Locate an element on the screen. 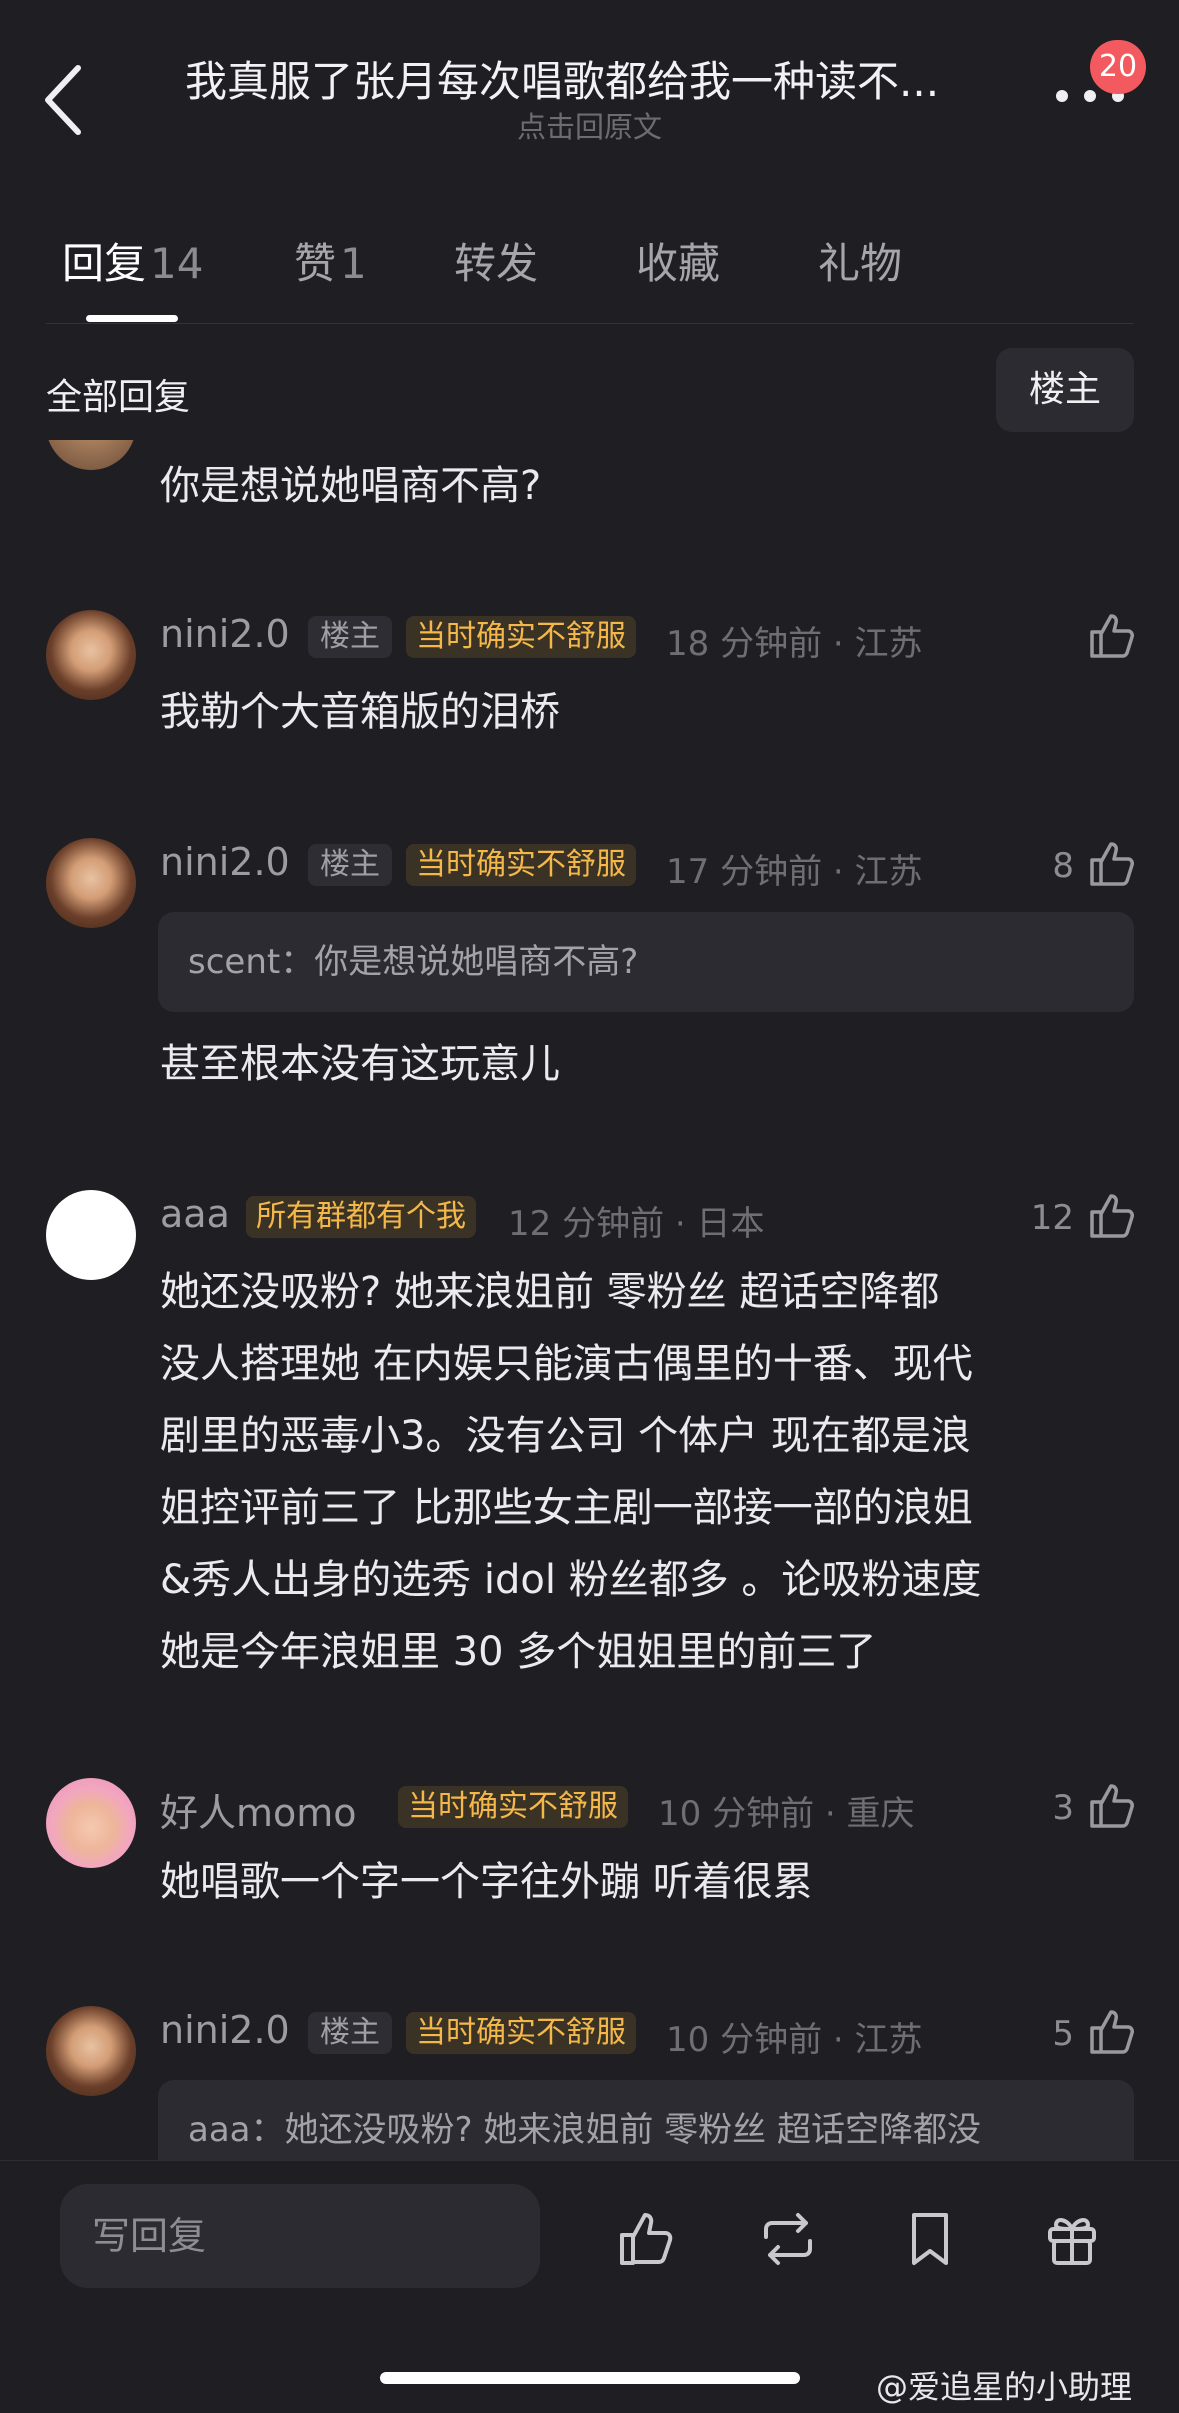 This screenshot has height=2413, width=1179. tab-label: 转发 is located at coordinates (496, 263).